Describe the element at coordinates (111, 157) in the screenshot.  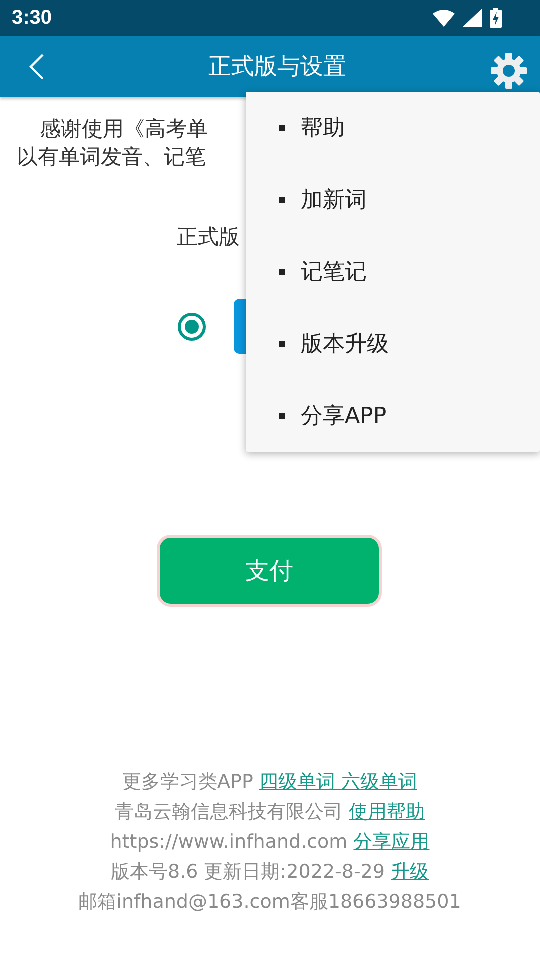
I see `intro-text: 以有单词发音、记笔` at that location.